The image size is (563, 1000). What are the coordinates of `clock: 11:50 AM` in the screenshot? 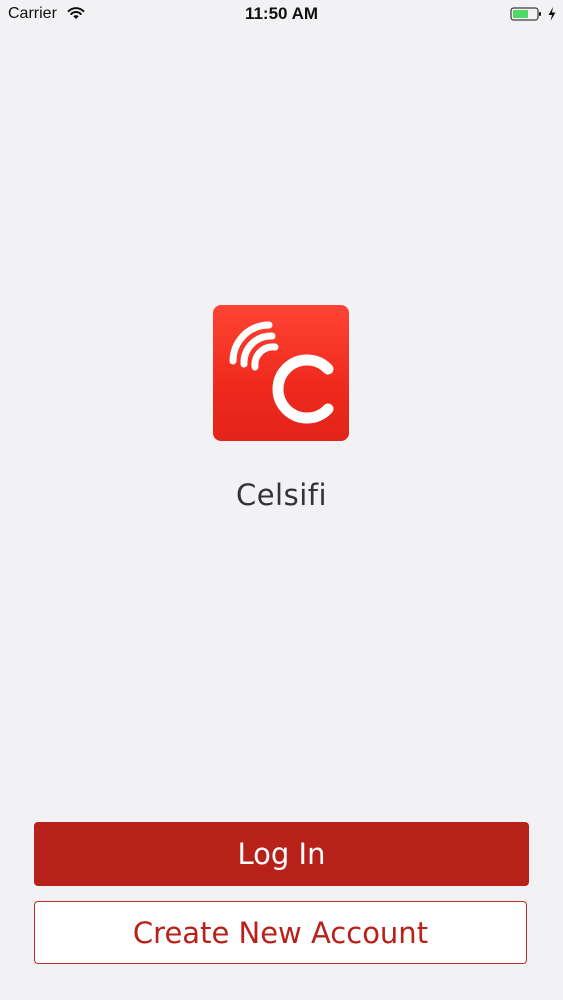 It's located at (281, 13).